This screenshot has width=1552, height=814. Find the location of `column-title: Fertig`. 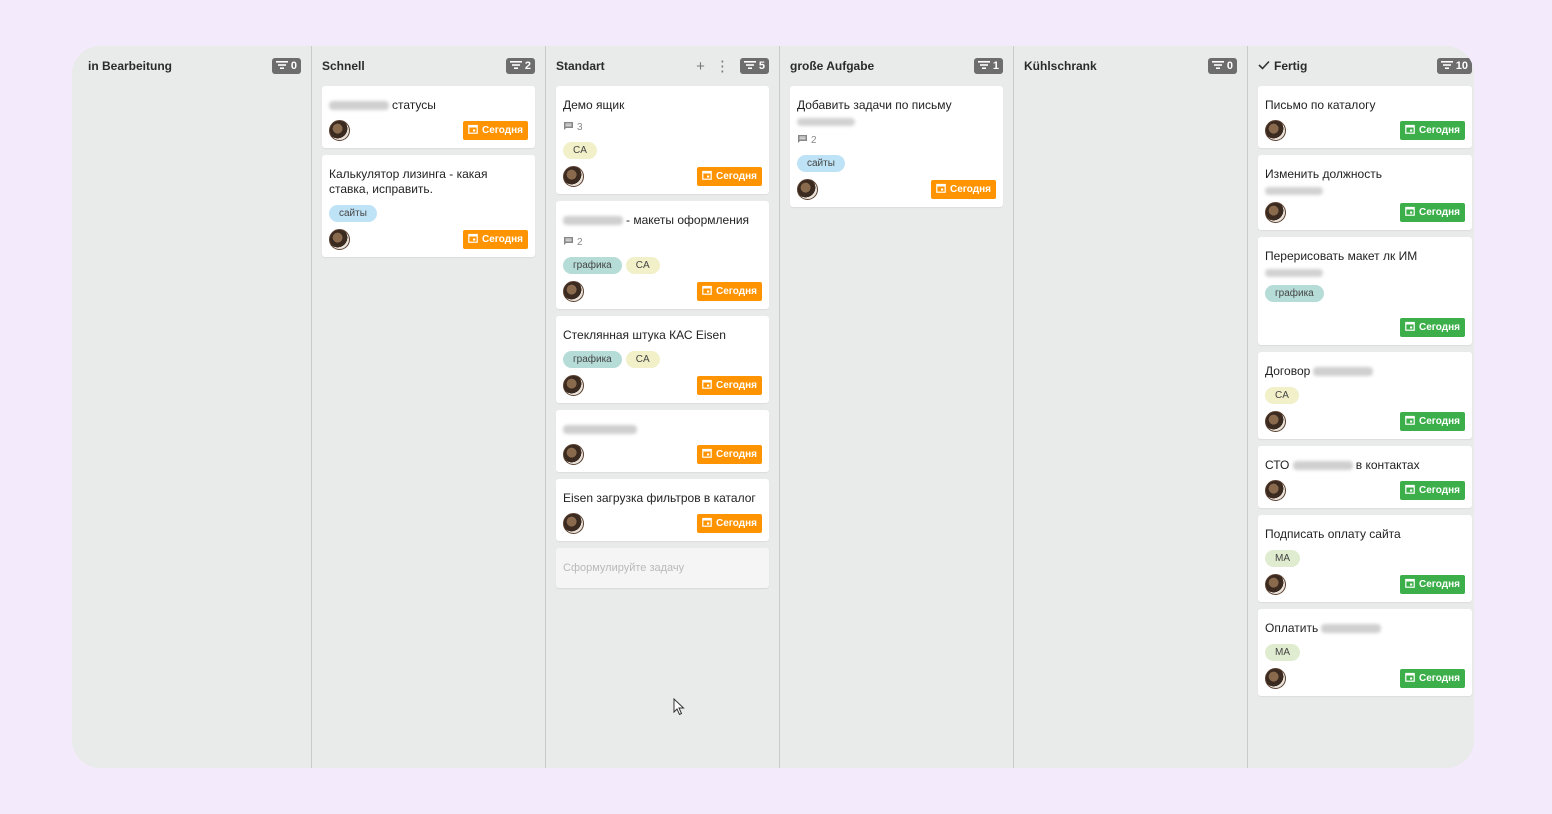

column-title: Fertig is located at coordinates (1344, 66).